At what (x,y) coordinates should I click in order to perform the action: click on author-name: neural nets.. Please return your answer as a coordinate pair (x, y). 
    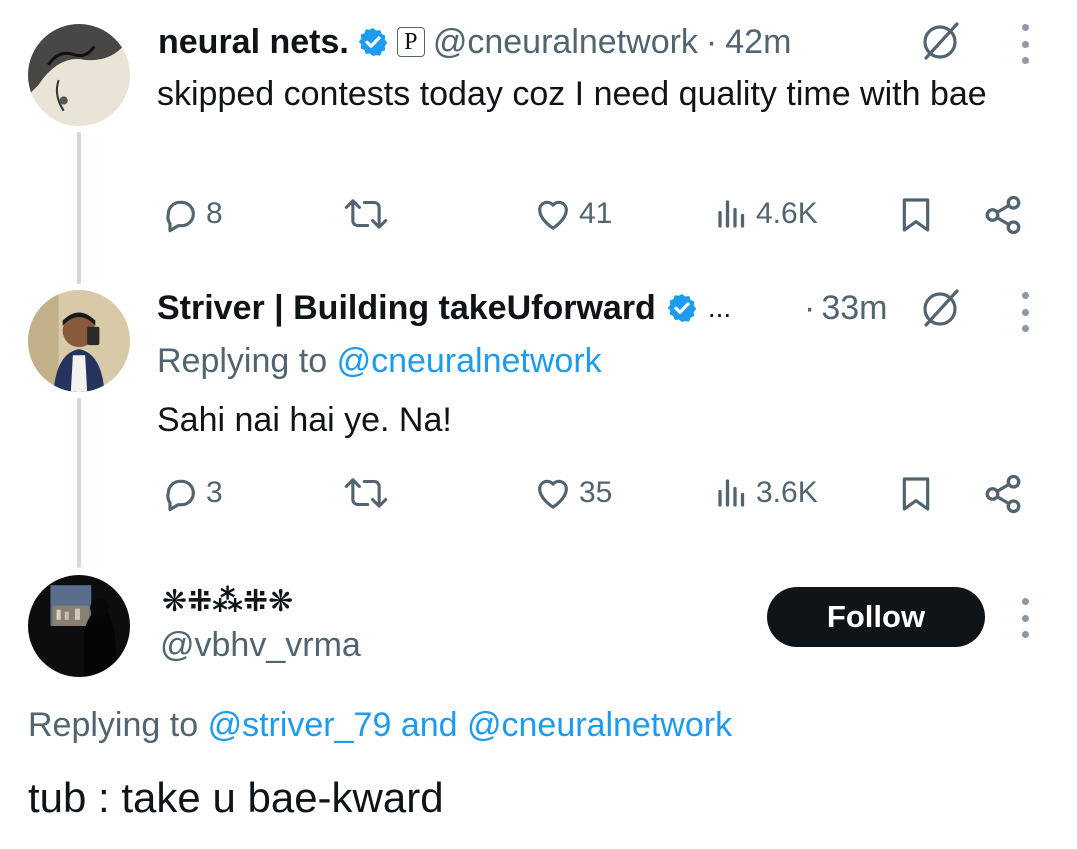
    Looking at the image, I should click on (253, 42).